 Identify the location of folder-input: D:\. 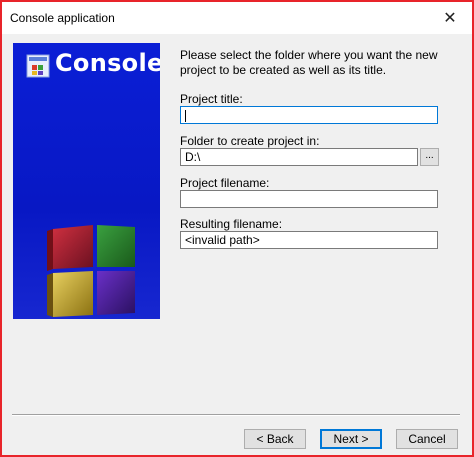
(299, 157).